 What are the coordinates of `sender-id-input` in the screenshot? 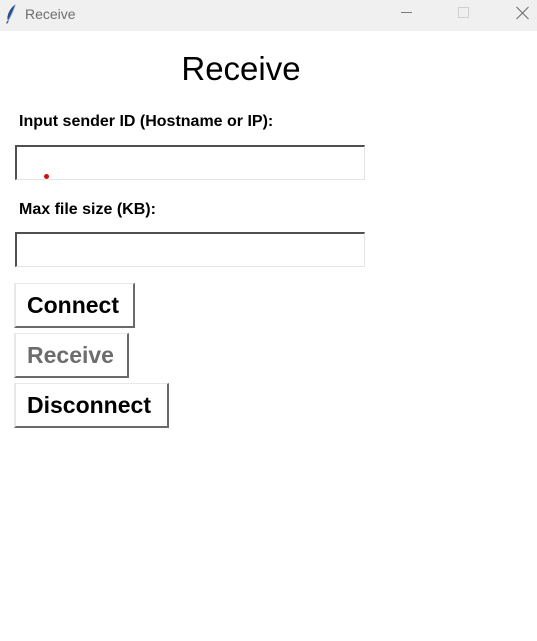 It's located at (190, 163).